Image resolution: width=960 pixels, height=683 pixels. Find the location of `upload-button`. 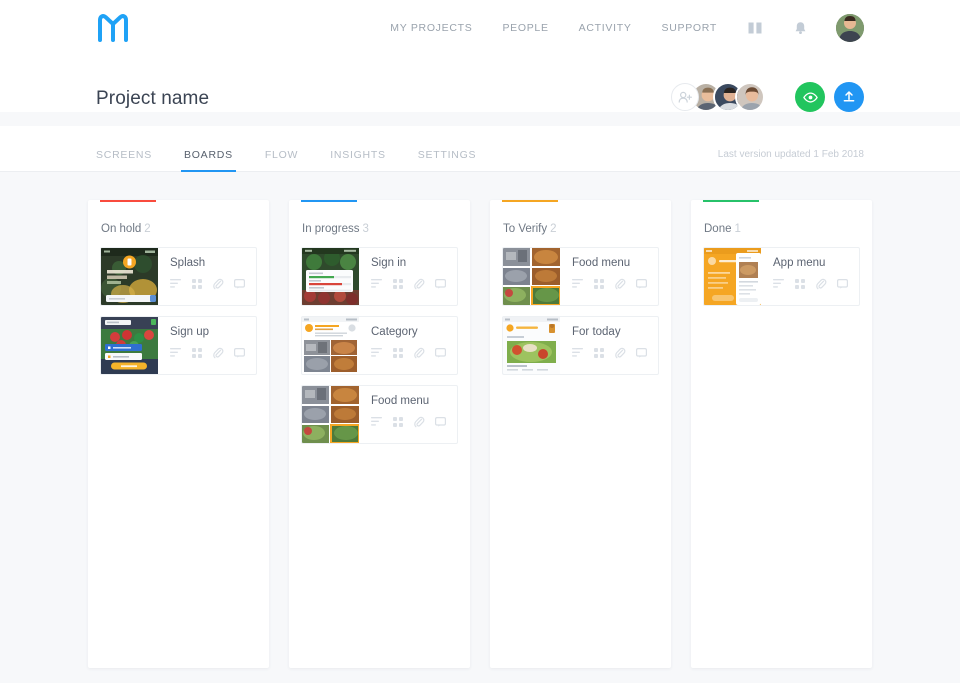

upload-button is located at coordinates (849, 97).